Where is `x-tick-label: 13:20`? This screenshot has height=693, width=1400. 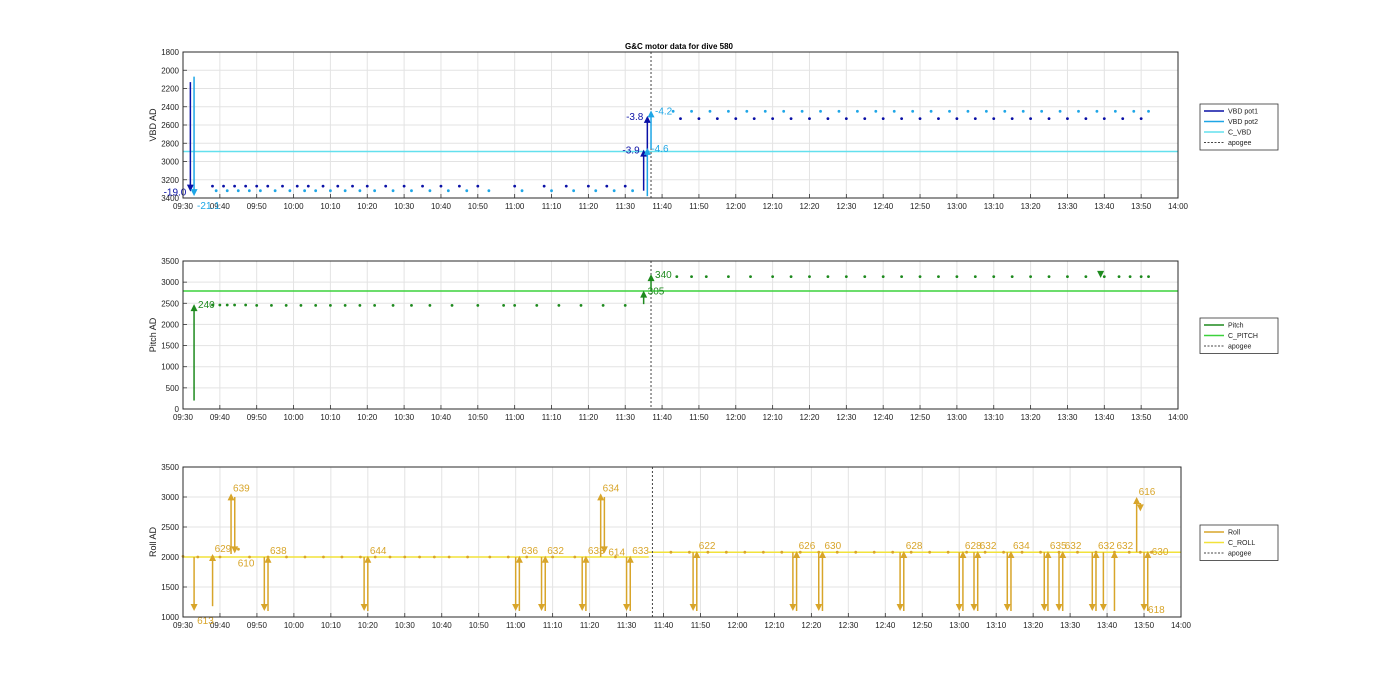 x-tick-label: 13:20 is located at coordinates (1033, 625).